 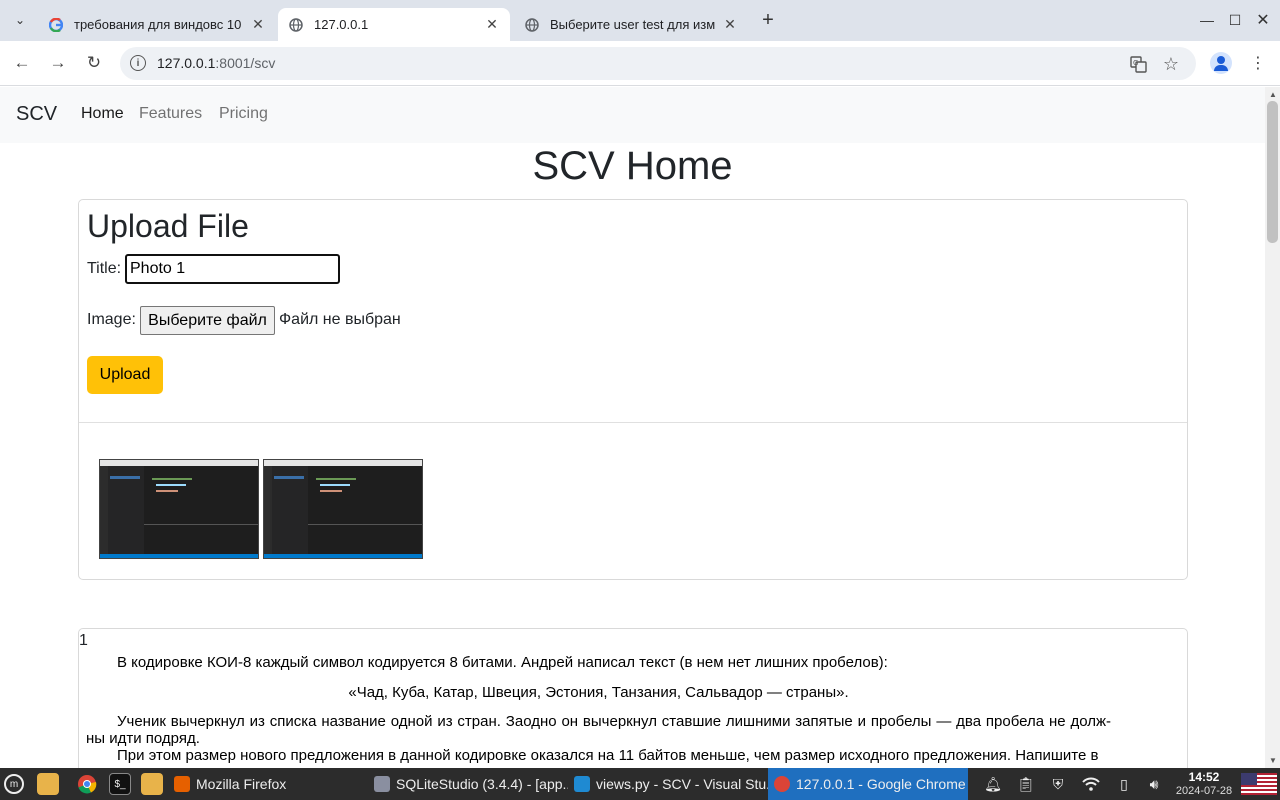 I want to click on translate-icon: G, so click(x=1138, y=64).